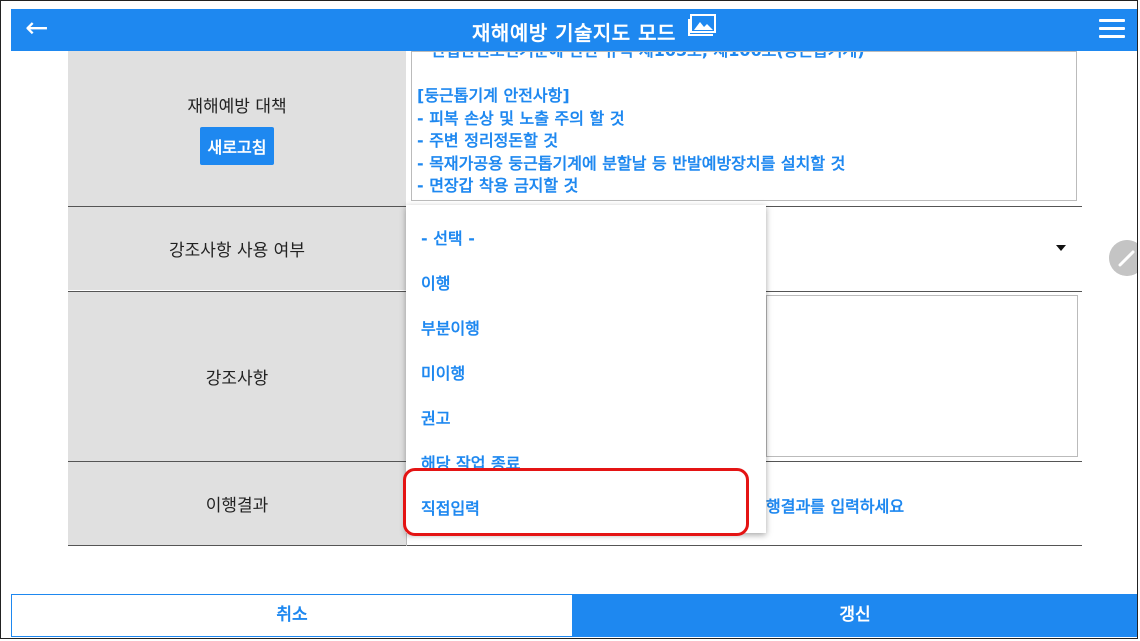 The height and width of the screenshot is (641, 1140). Describe the element at coordinates (237, 107) in the screenshot. I see `prevention-label: 재해예방 대책` at that location.